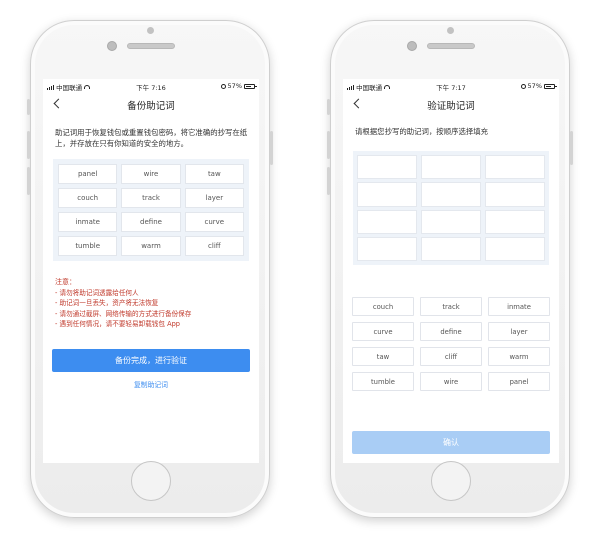 Image resolution: width=600 pixels, height=533 pixels. I want to click on mnemonic-word: wire, so click(151, 174).